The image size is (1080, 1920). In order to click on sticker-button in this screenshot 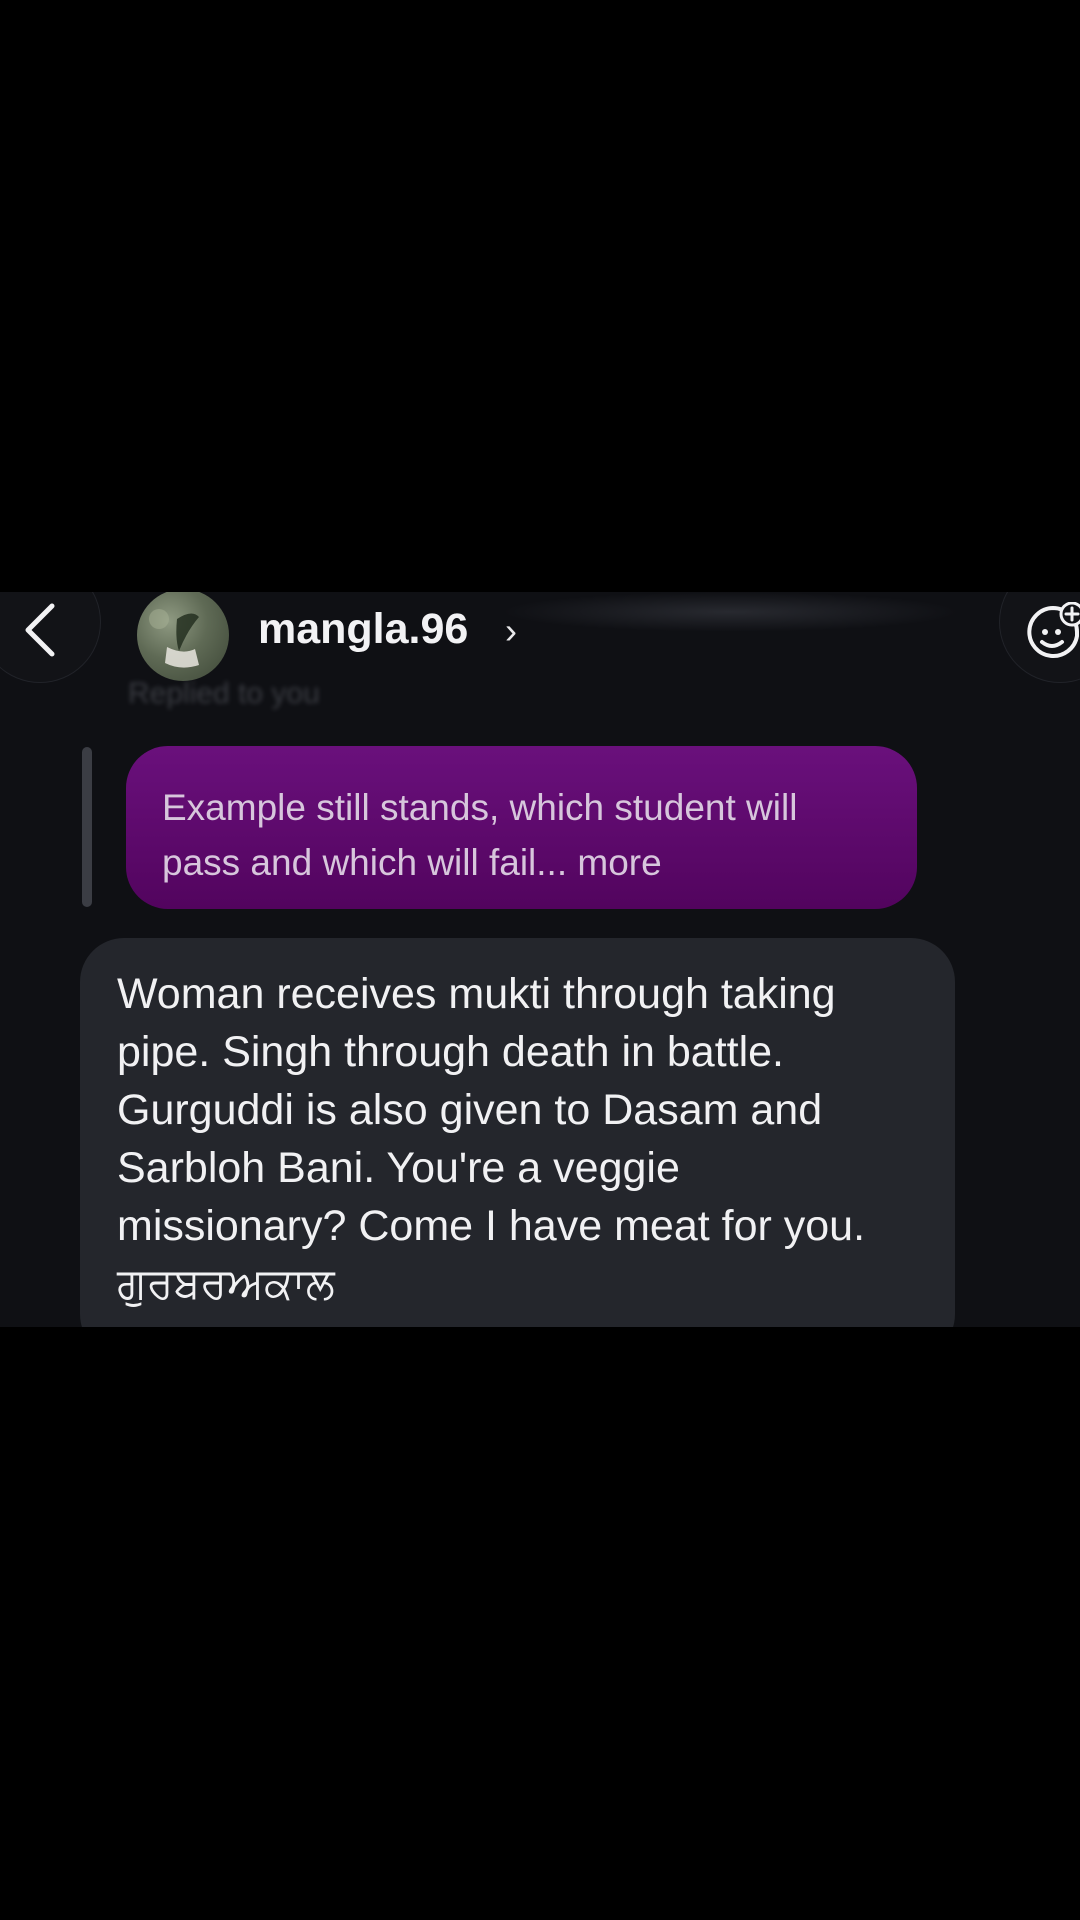, I will do `click(1040, 637)`.